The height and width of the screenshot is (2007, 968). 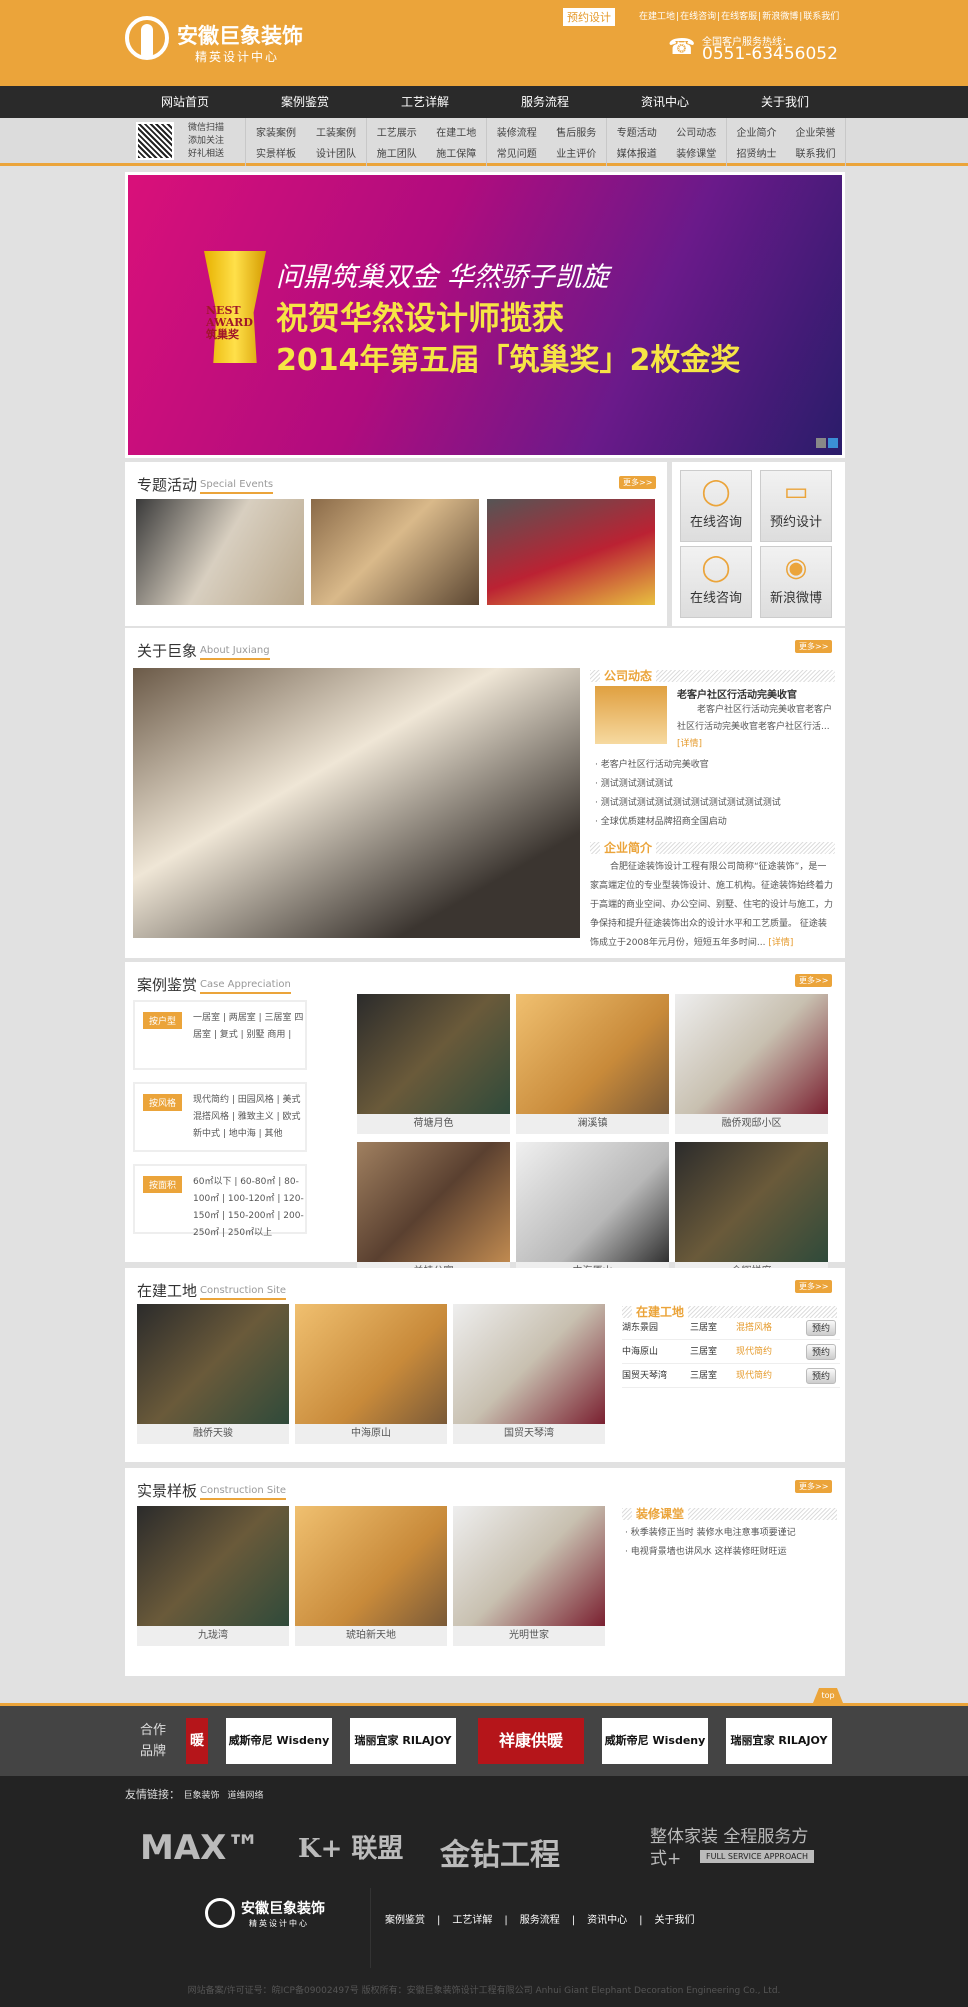 I want to click on news-item: · 全球优质建材品牌招商全国启动, so click(x=688, y=822).